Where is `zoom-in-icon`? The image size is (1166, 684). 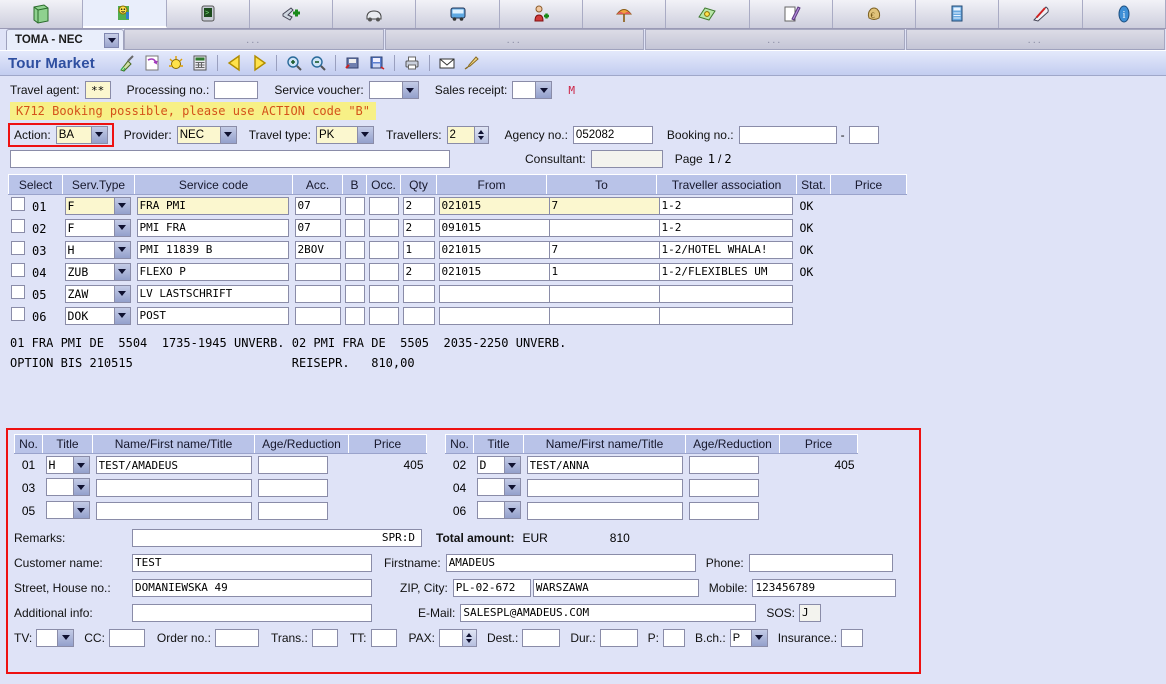
zoom-in-icon is located at coordinates (294, 63).